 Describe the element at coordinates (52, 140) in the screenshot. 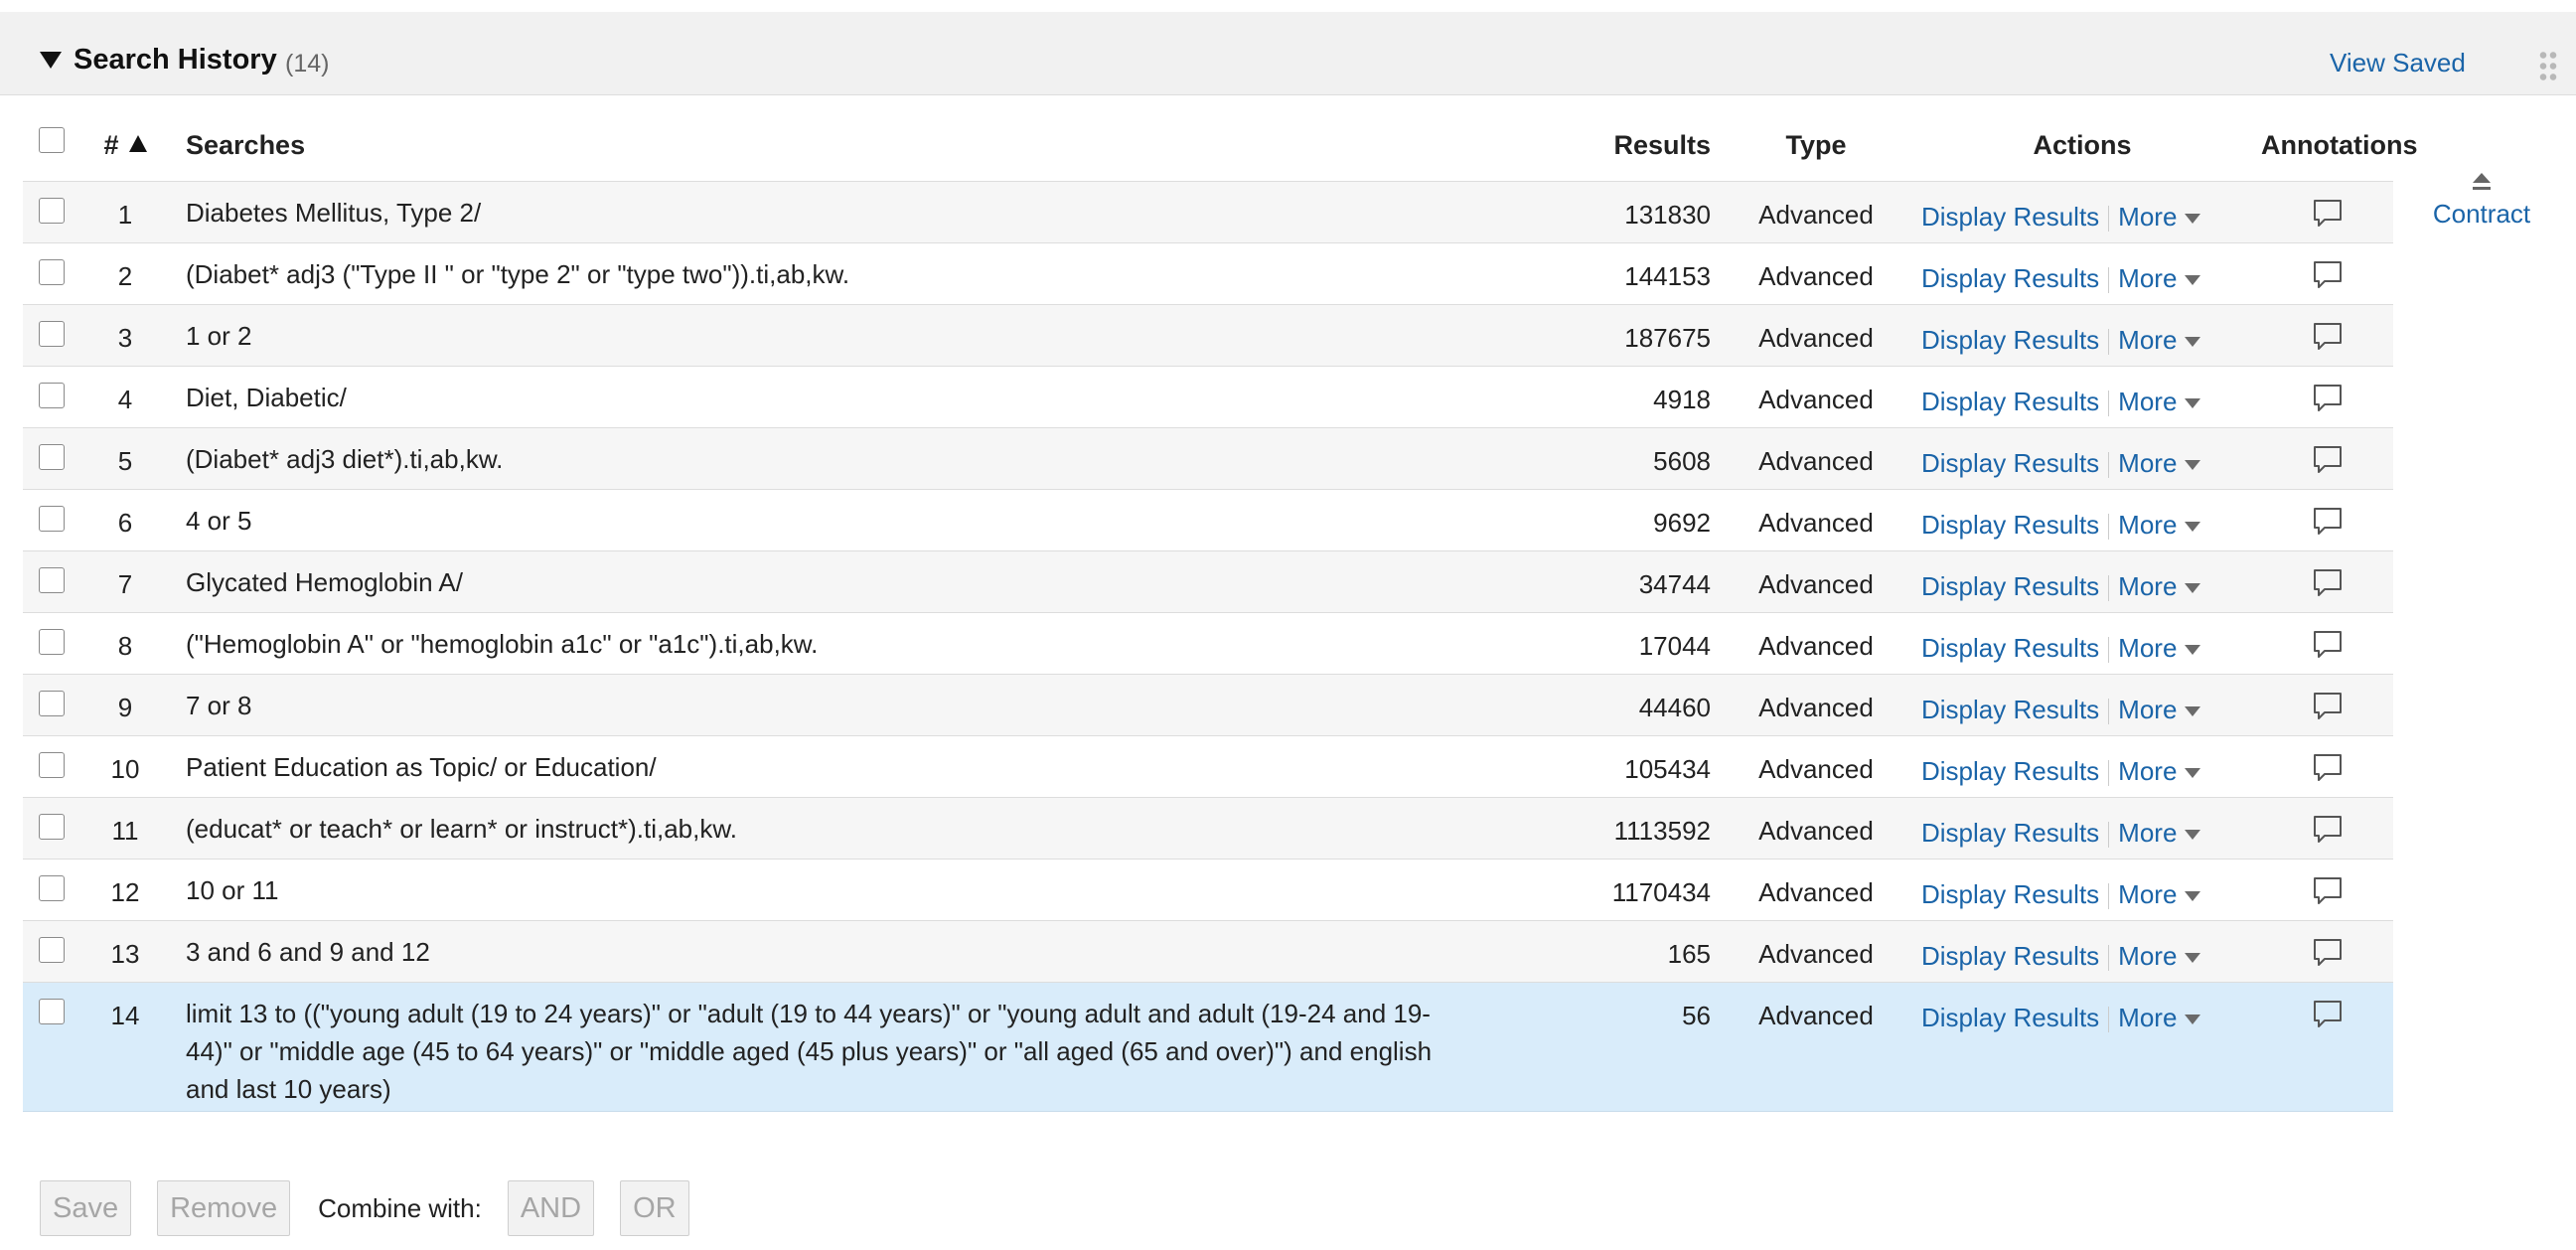

I see `select-all-checkbox` at that location.